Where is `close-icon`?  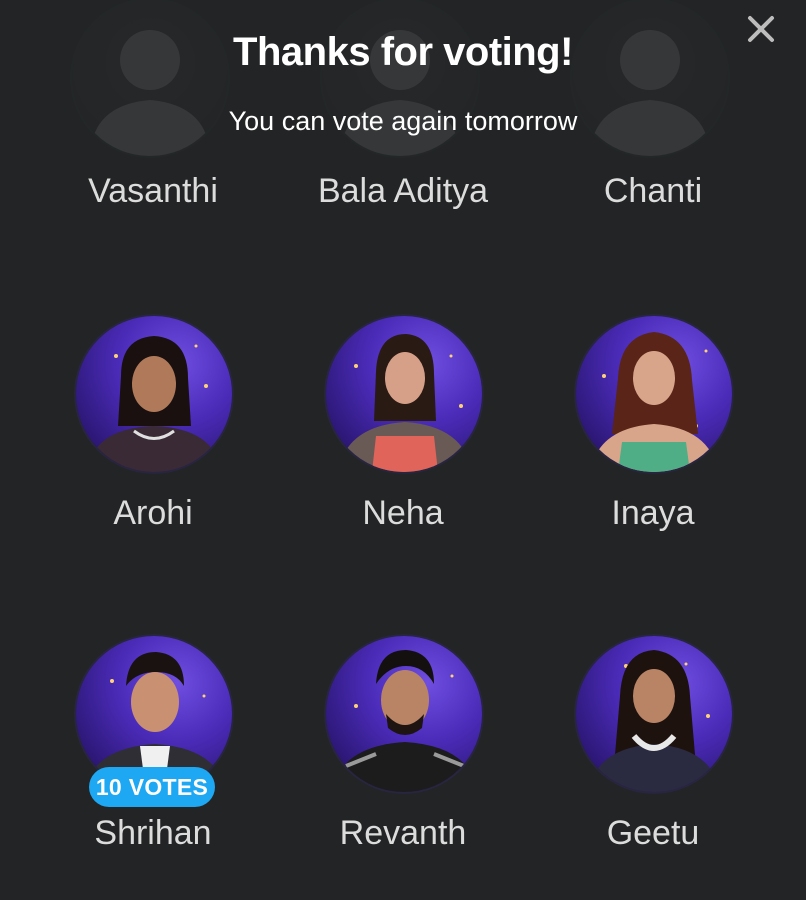
close-icon is located at coordinates (761, 29).